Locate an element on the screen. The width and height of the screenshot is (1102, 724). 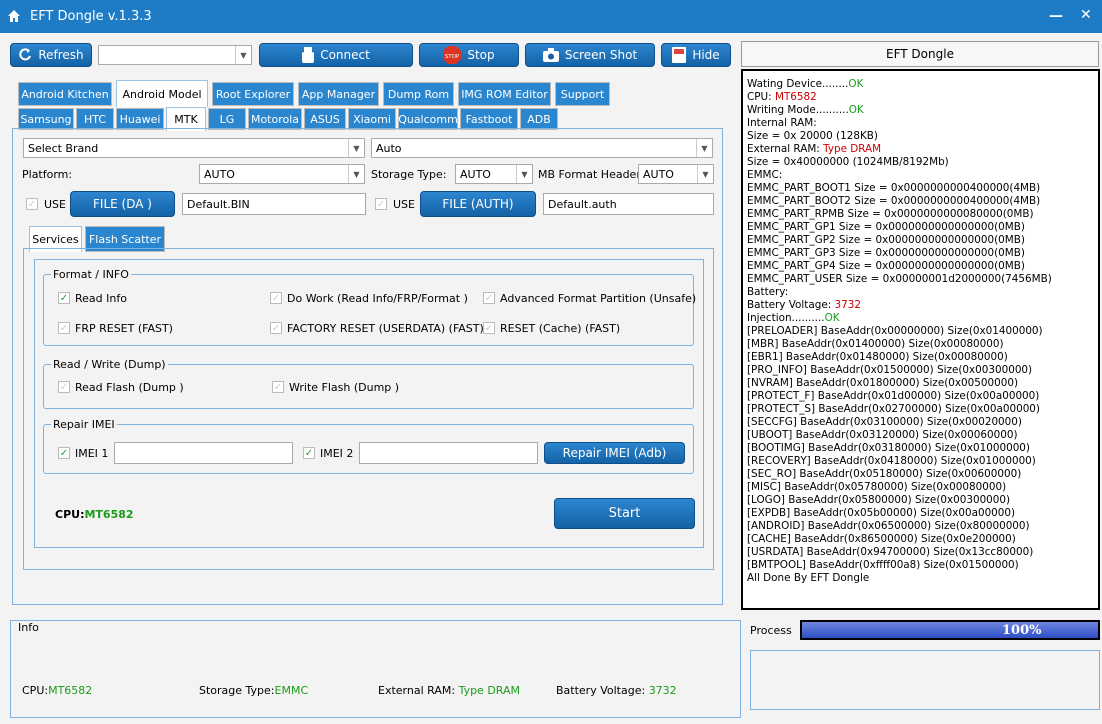
model-select: Auto ▼ is located at coordinates (542, 148).